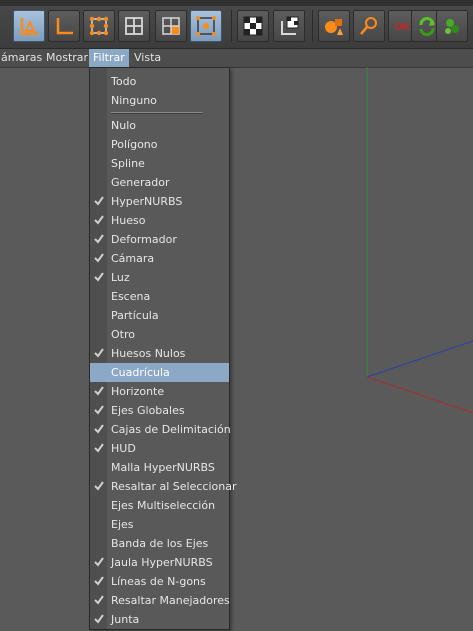  Describe the element at coordinates (236, 24) in the screenshot. I see `main-toolbar: OK` at that location.